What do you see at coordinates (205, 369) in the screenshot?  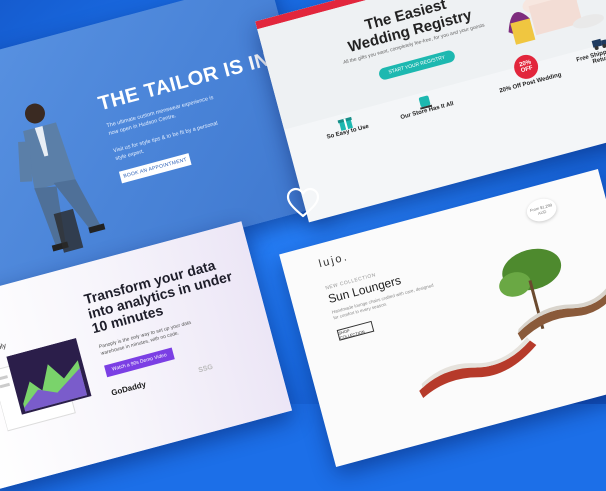 I see `partner-logo-ssg: SSG` at bounding box center [205, 369].